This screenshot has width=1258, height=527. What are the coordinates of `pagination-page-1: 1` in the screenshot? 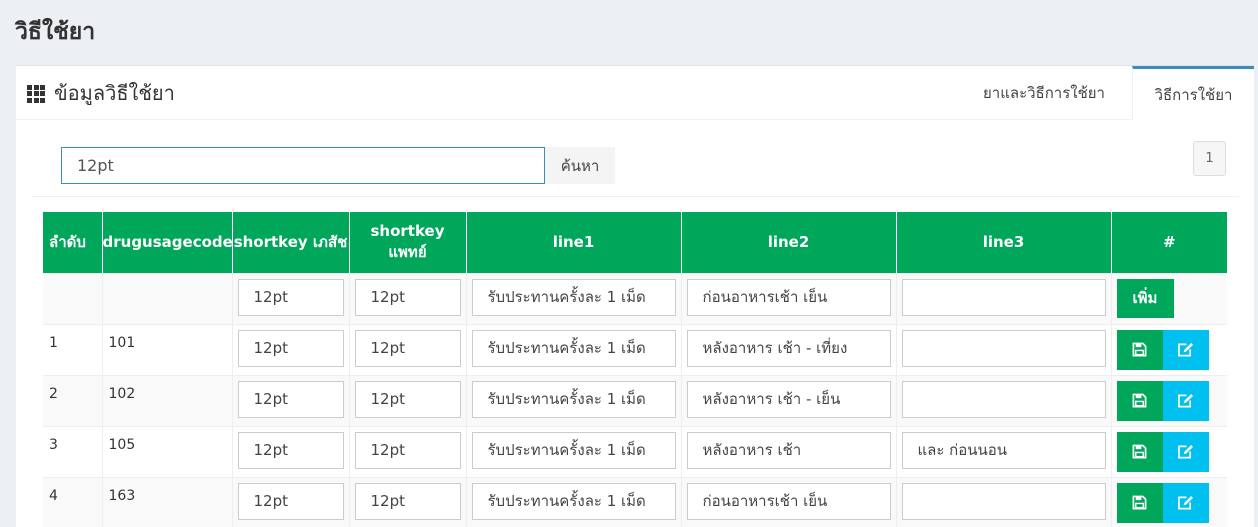 It's located at (1209, 158).